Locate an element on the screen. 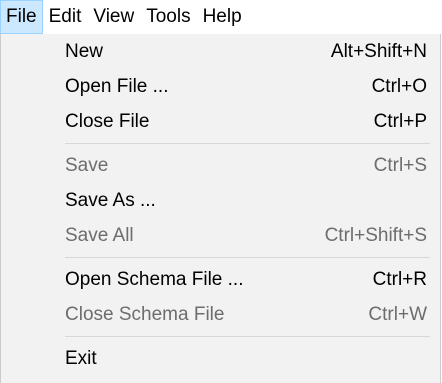  menu-item-open-file: Open File ... Ctrl+O is located at coordinates (220, 86).